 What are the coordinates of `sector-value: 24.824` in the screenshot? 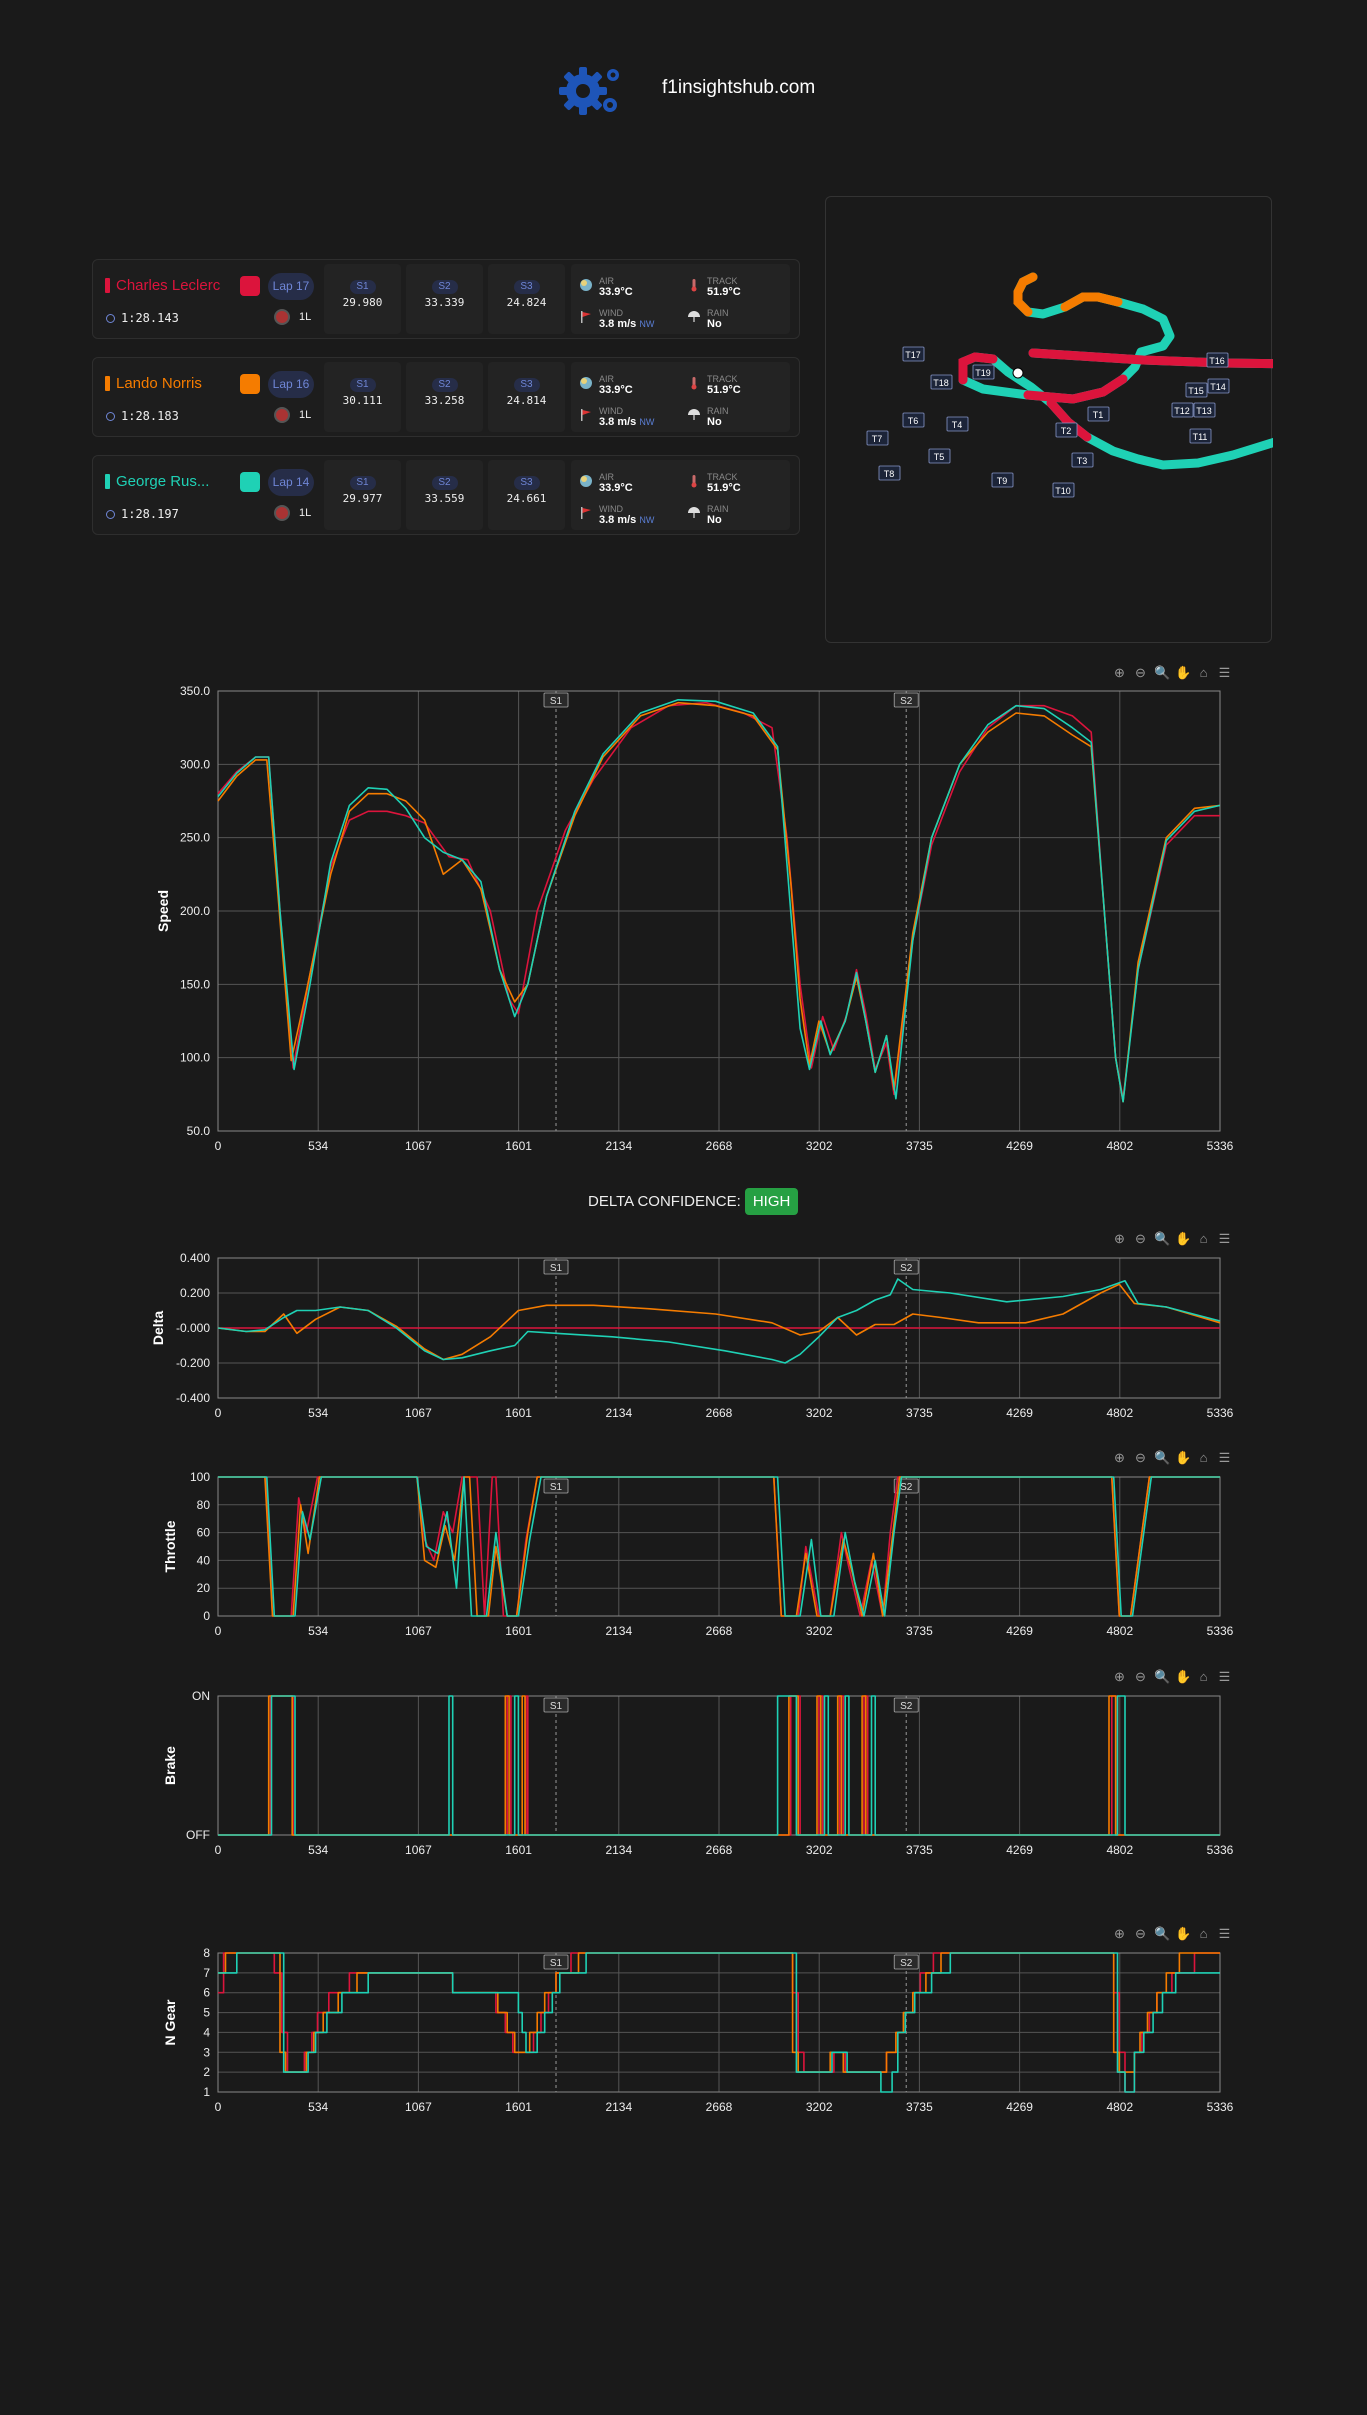 It's located at (526, 302).